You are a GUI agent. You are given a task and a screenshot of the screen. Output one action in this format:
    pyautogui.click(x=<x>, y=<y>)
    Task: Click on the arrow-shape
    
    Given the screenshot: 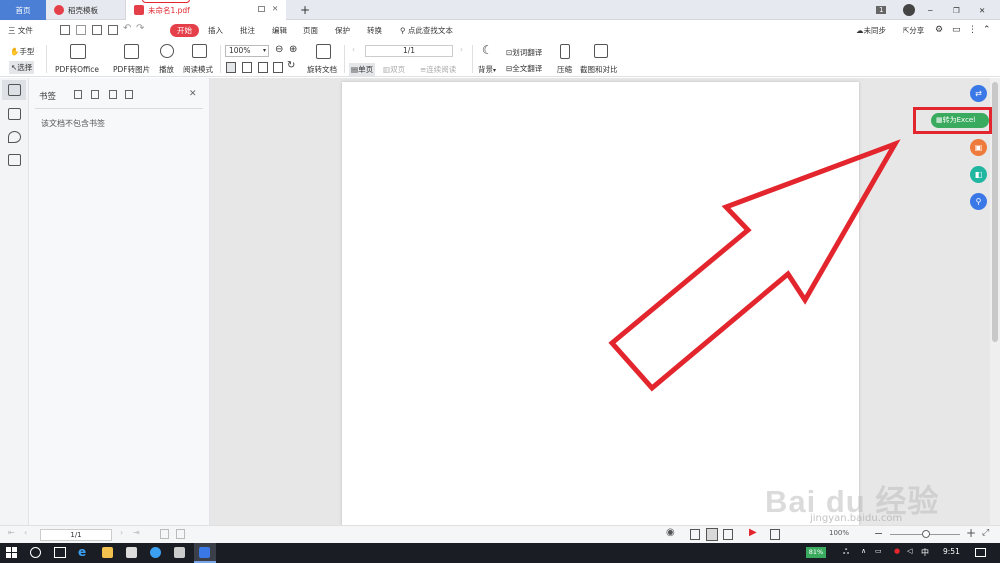 What is the action you would take?
    pyautogui.click(x=754, y=265)
    